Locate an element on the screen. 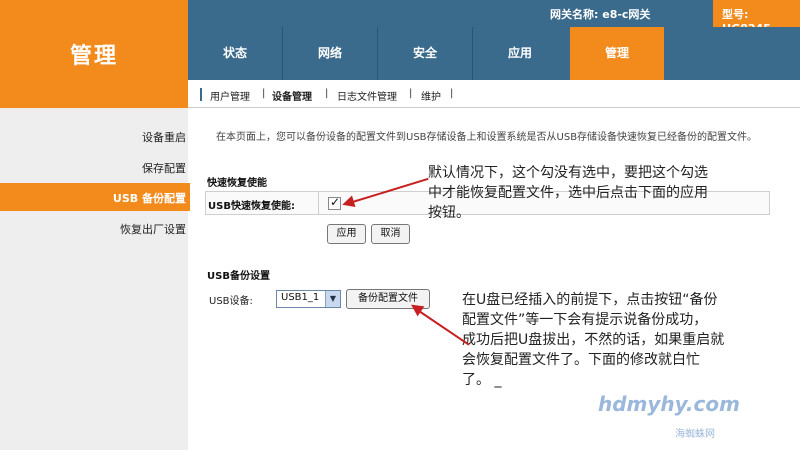 This screenshot has width=800, height=450. tab-management: 管理 is located at coordinates (617, 53).